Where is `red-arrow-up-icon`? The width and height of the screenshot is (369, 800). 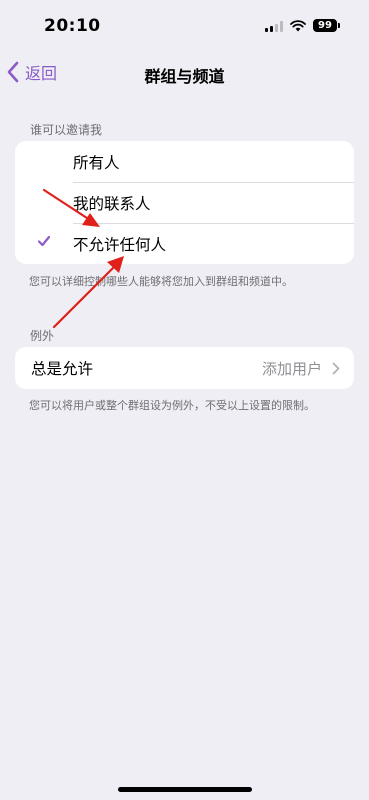
red-arrow-up-icon is located at coordinates (88, 292).